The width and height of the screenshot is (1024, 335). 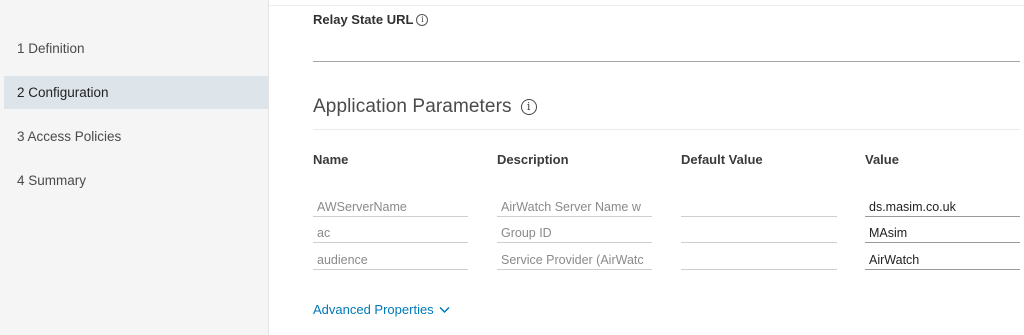 What do you see at coordinates (533, 159) in the screenshot?
I see `column-header-description: Description` at bounding box center [533, 159].